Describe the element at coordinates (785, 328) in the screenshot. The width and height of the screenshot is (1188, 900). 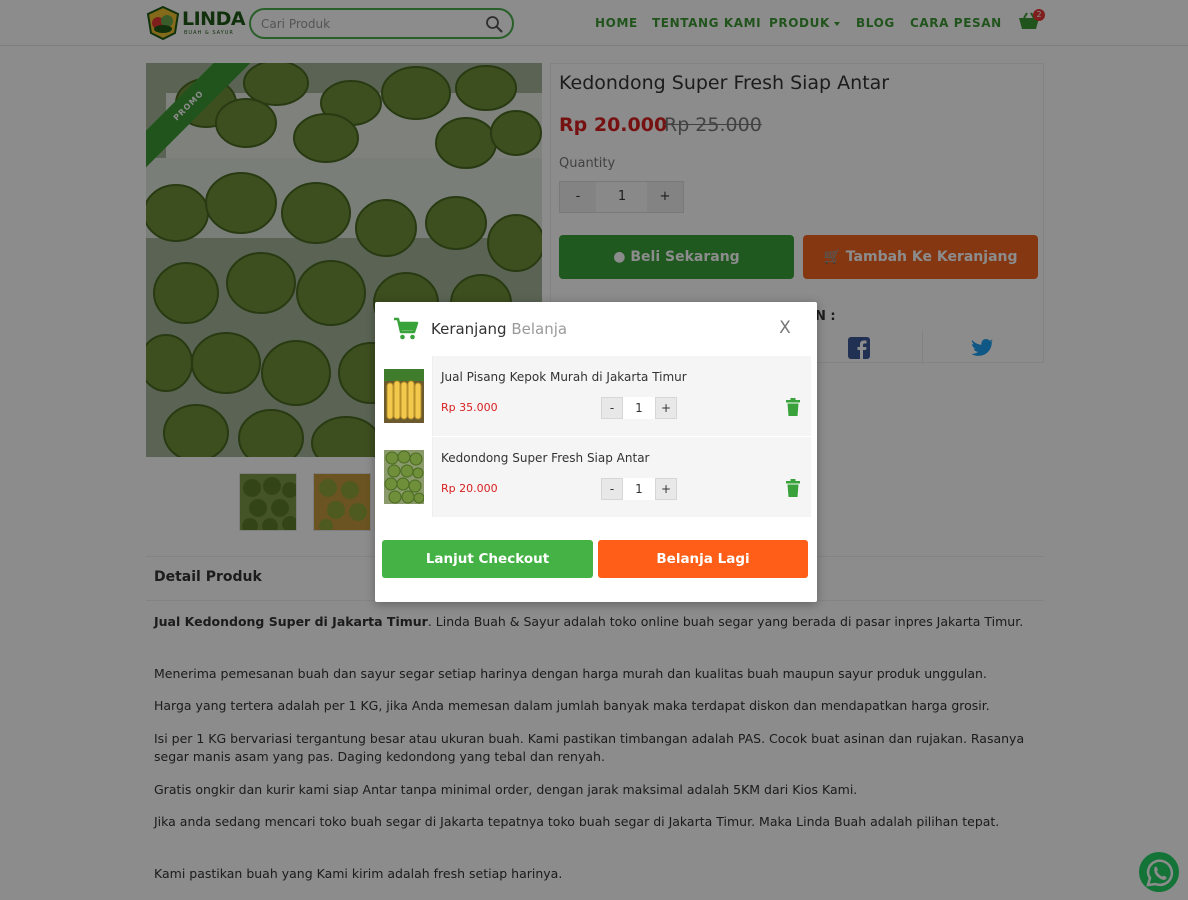
I see `close-icon: X` at that location.